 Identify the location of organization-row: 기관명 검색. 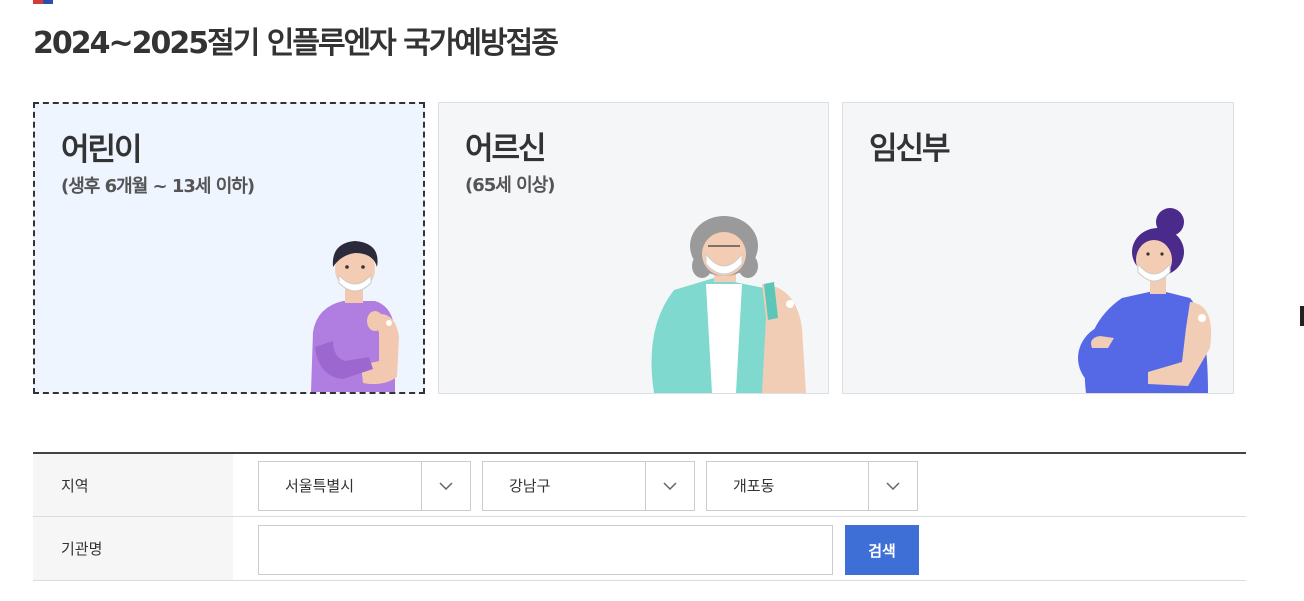
(639, 549).